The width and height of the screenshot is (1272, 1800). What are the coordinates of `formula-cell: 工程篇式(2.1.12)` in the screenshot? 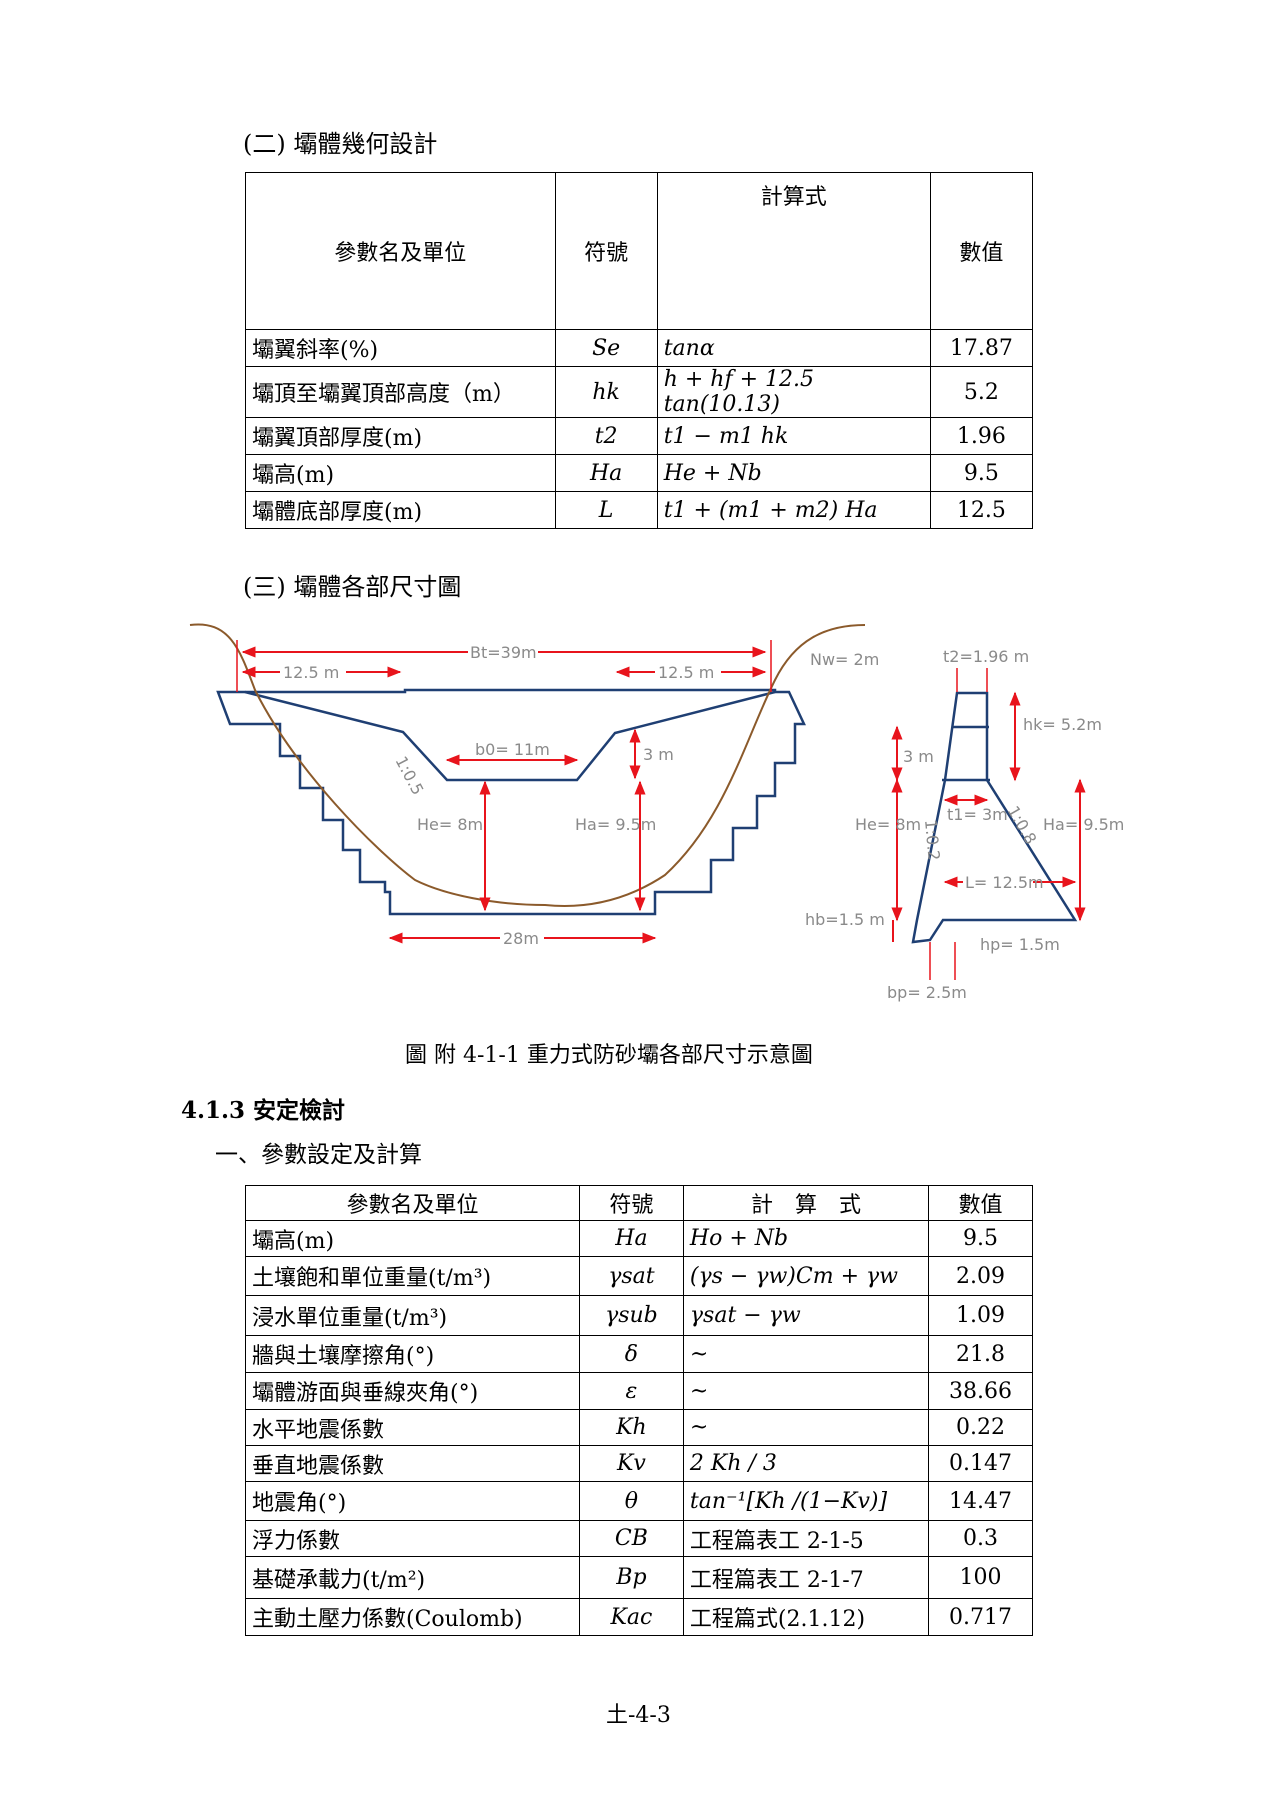 It's located at (806, 1617).